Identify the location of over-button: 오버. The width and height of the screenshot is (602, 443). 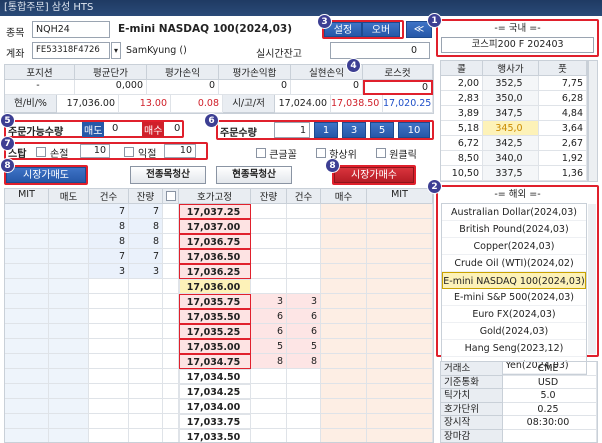
(381, 29).